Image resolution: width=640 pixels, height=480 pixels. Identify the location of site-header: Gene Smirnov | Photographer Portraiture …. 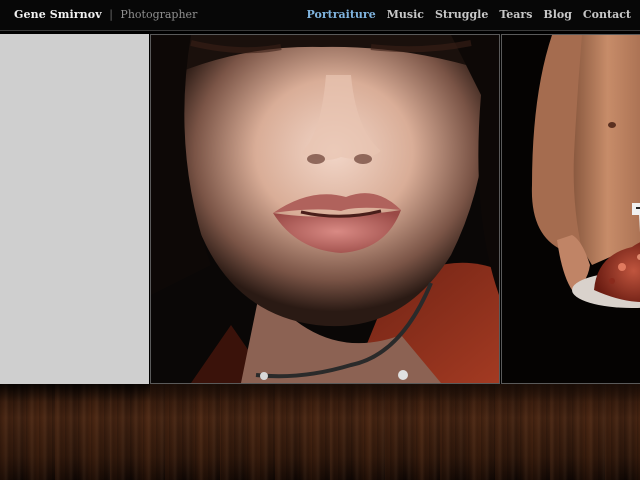
(320, 15).